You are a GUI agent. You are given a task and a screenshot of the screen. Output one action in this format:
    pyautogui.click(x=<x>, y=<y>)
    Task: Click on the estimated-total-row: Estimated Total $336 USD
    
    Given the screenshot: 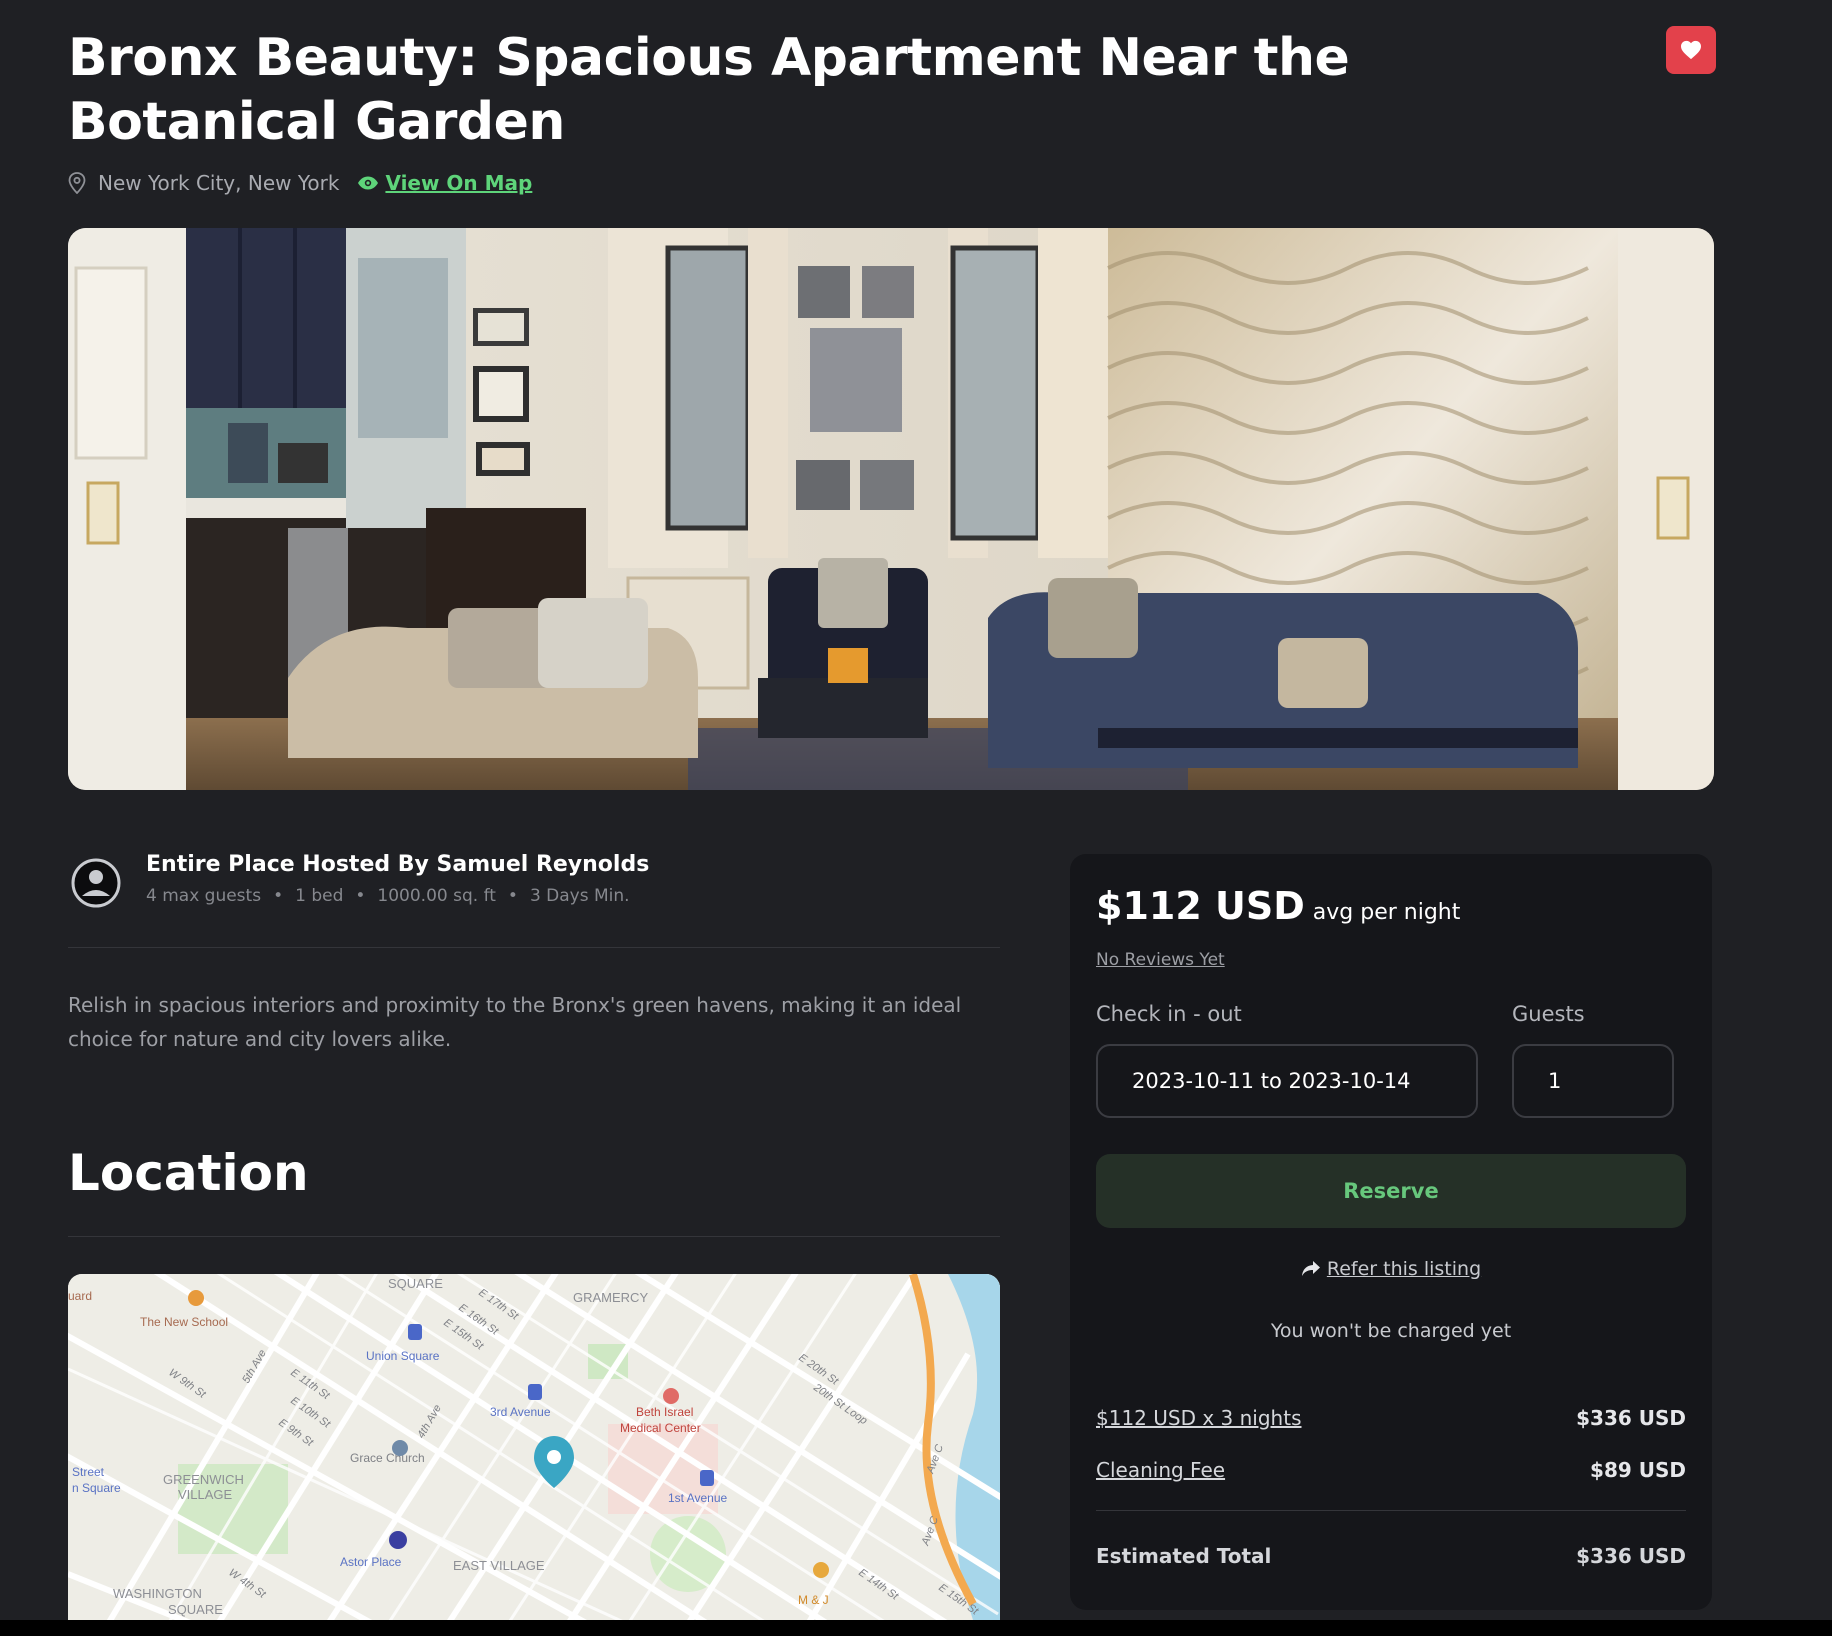 What is the action you would take?
    pyautogui.click(x=1391, y=1556)
    